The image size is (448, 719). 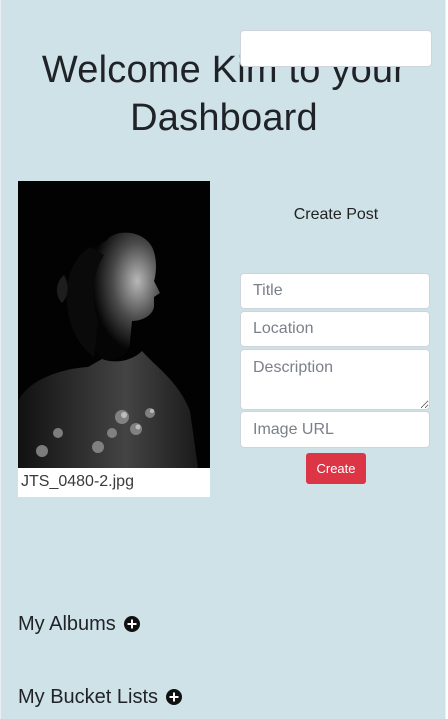 I want to click on image-url-input, so click(x=335, y=429).